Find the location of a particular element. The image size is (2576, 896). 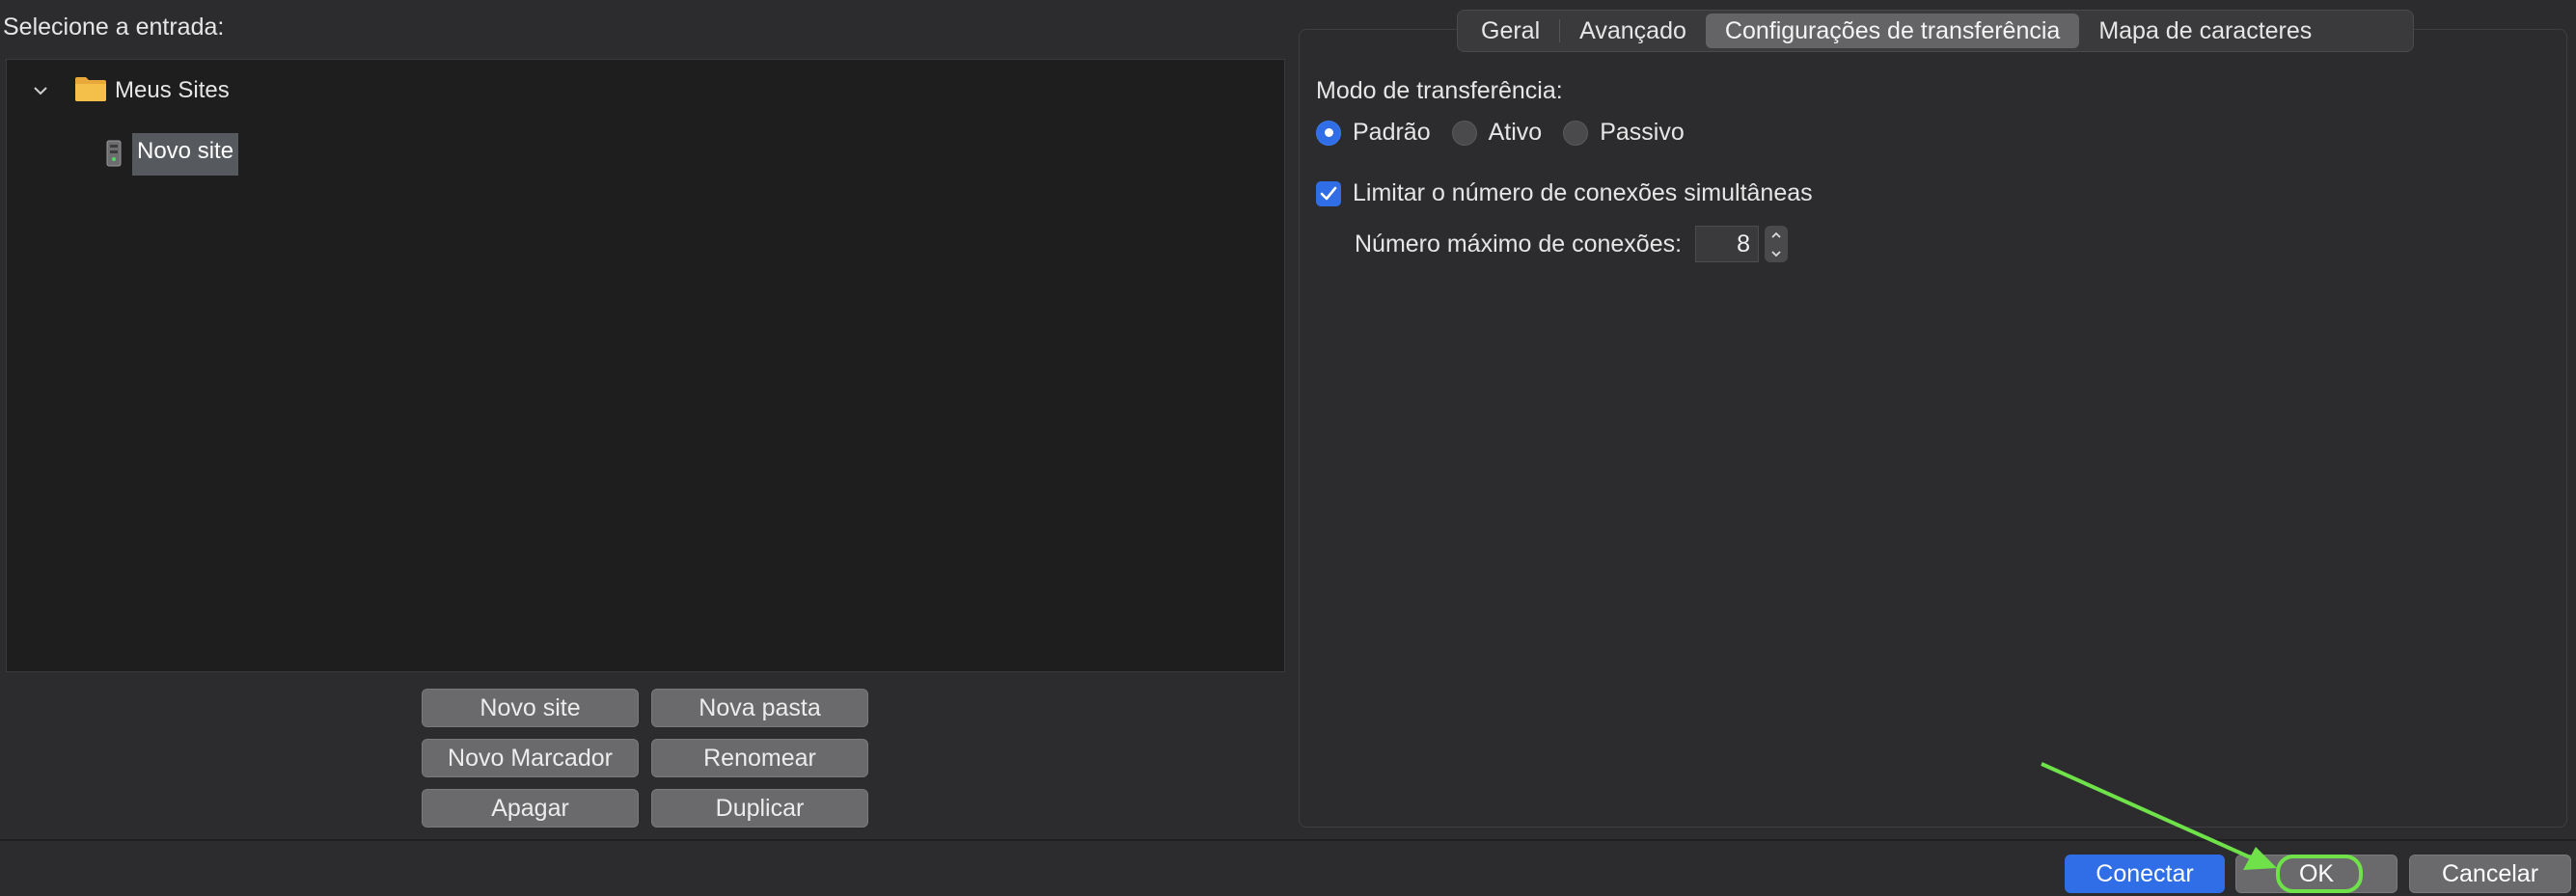

max-connections-stepper is located at coordinates (1777, 244).